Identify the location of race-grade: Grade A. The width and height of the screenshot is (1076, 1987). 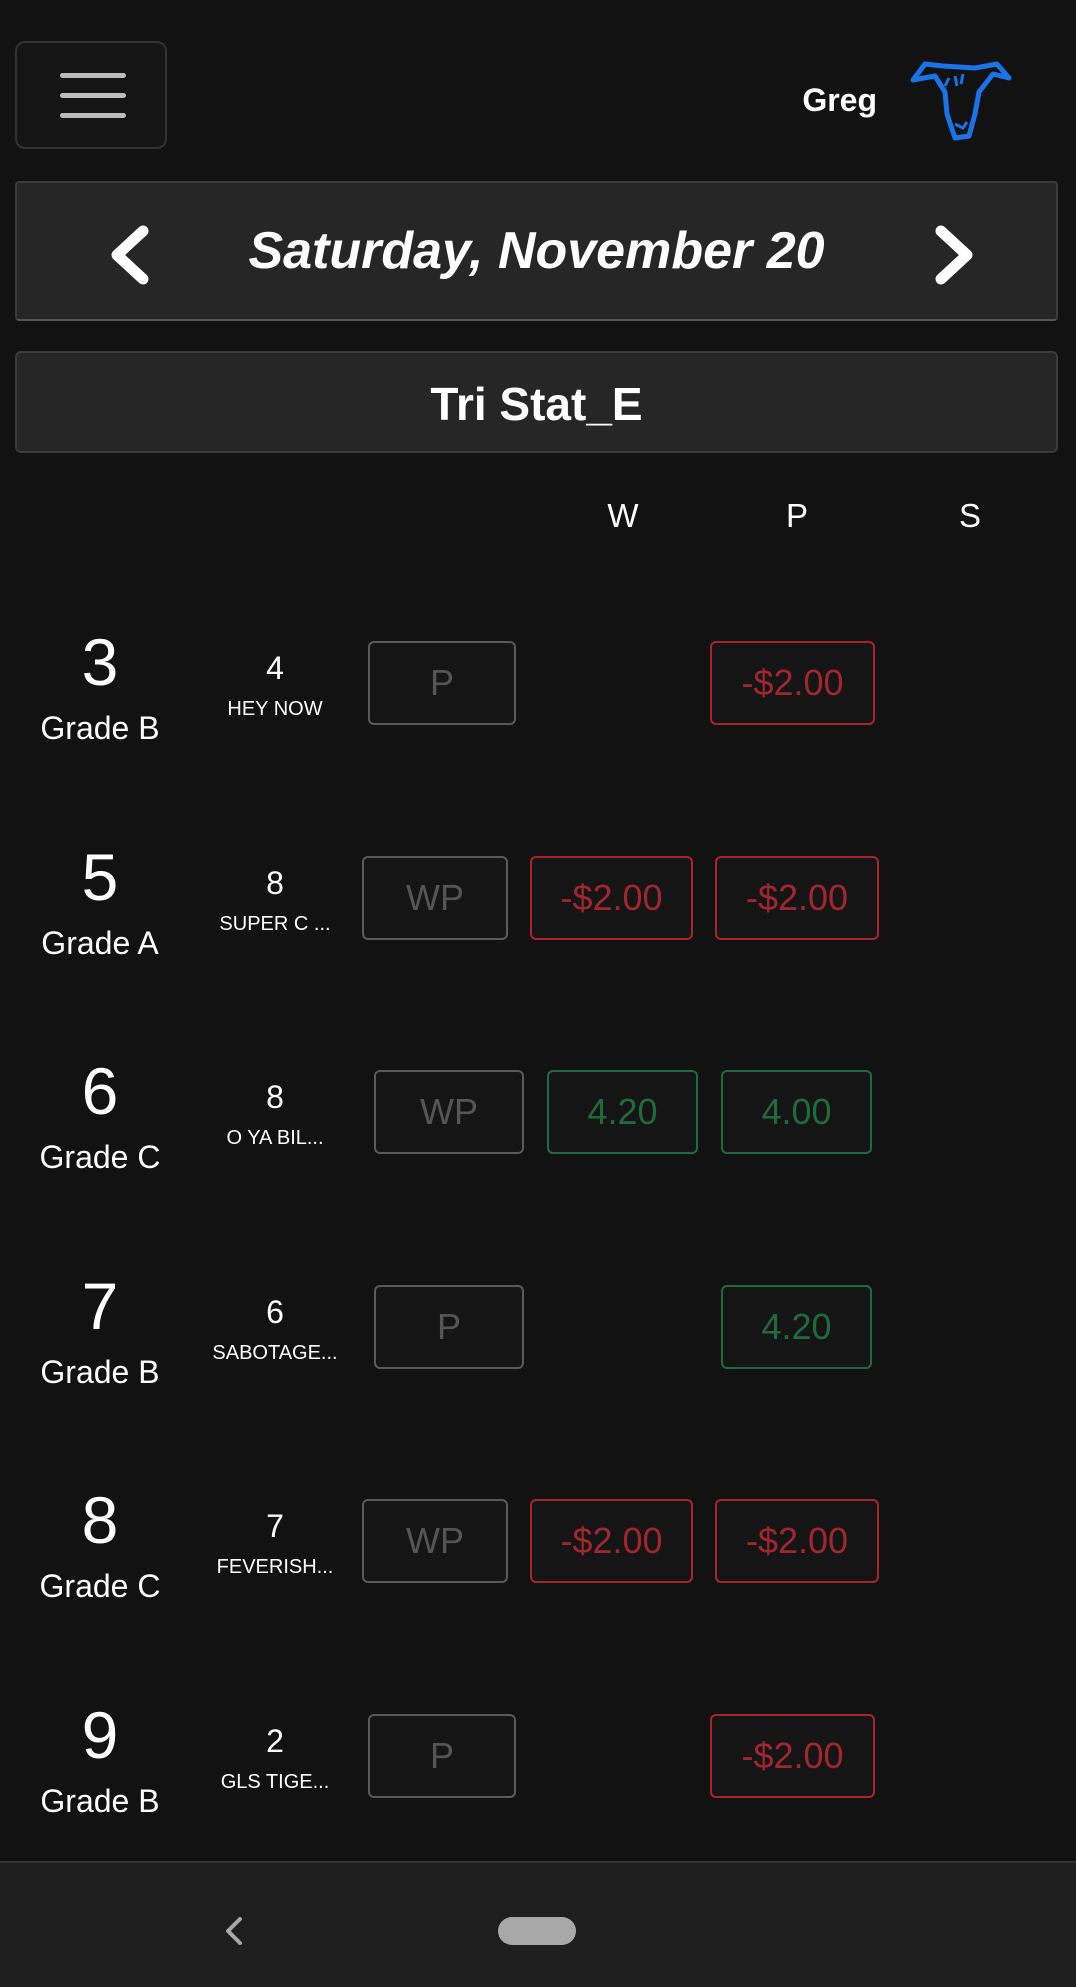
(100, 943).